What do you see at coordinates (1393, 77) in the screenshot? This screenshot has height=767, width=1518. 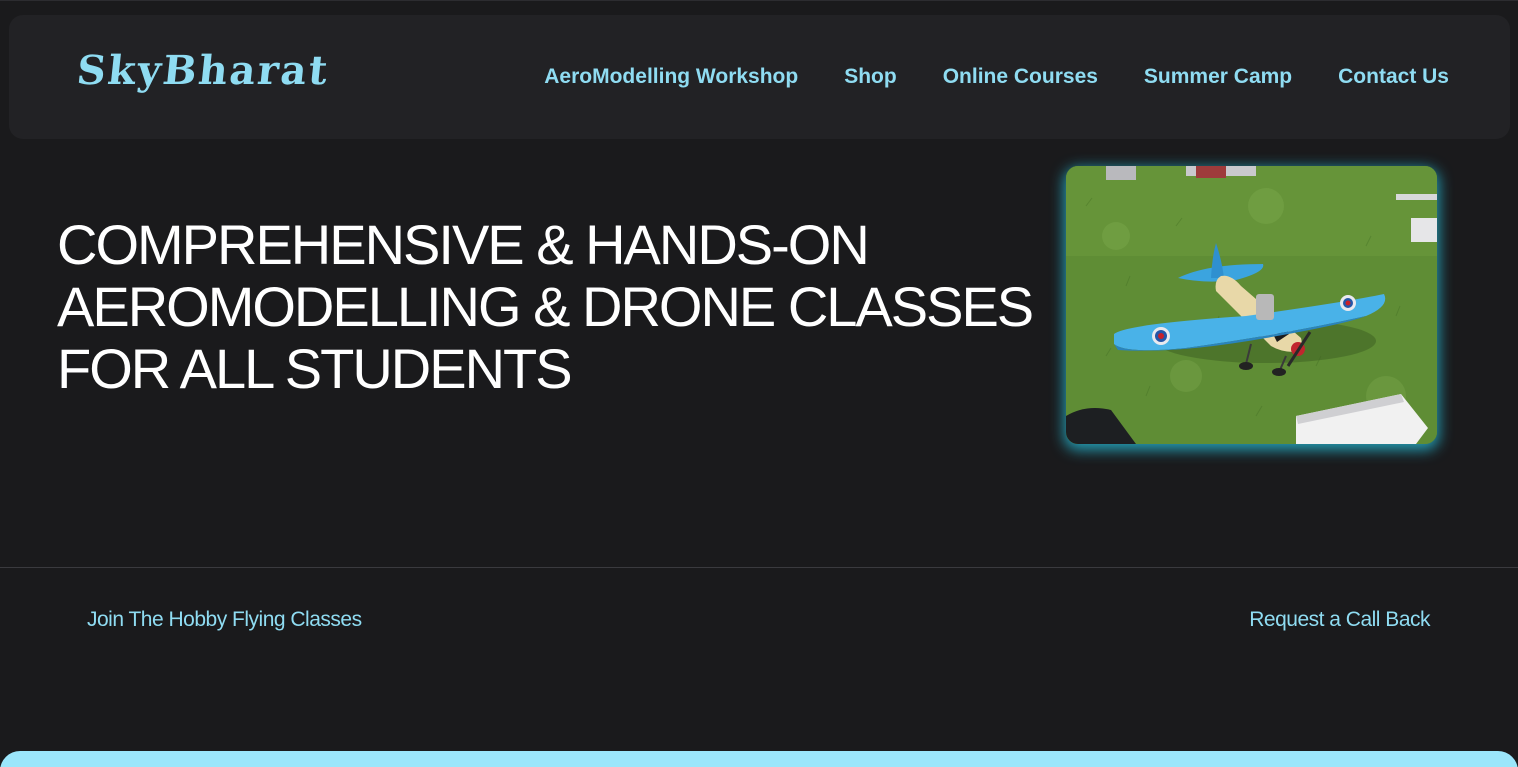 I see `nav-link-contact-us: Contact Us` at bounding box center [1393, 77].